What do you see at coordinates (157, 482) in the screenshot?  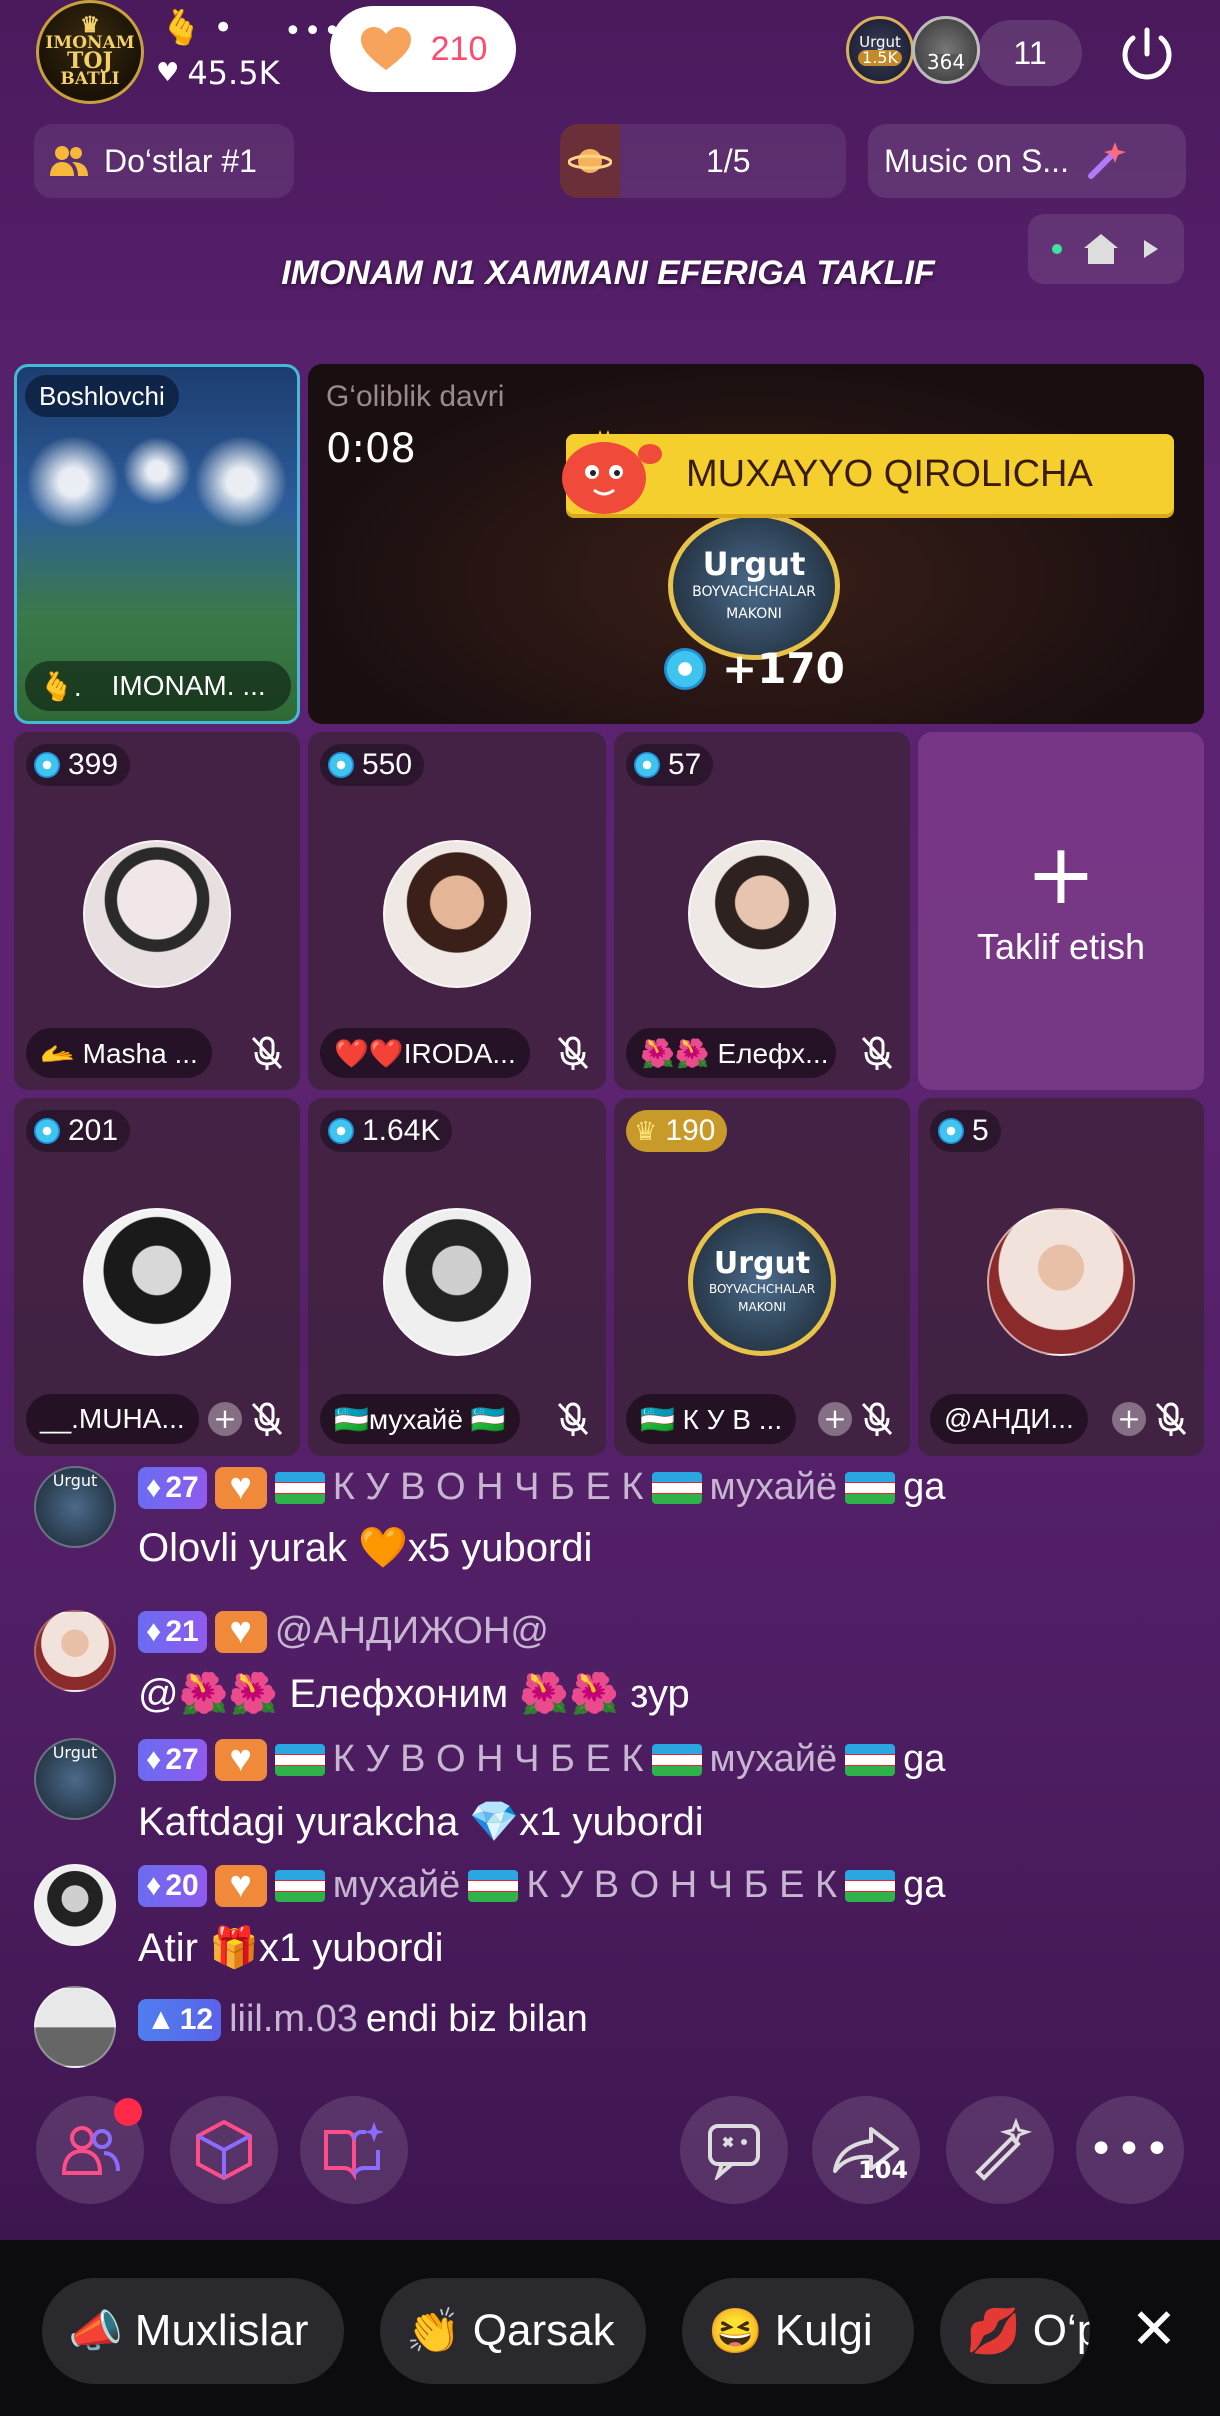 I see `stadium-lights-icon` at bounding box center [157, 482].